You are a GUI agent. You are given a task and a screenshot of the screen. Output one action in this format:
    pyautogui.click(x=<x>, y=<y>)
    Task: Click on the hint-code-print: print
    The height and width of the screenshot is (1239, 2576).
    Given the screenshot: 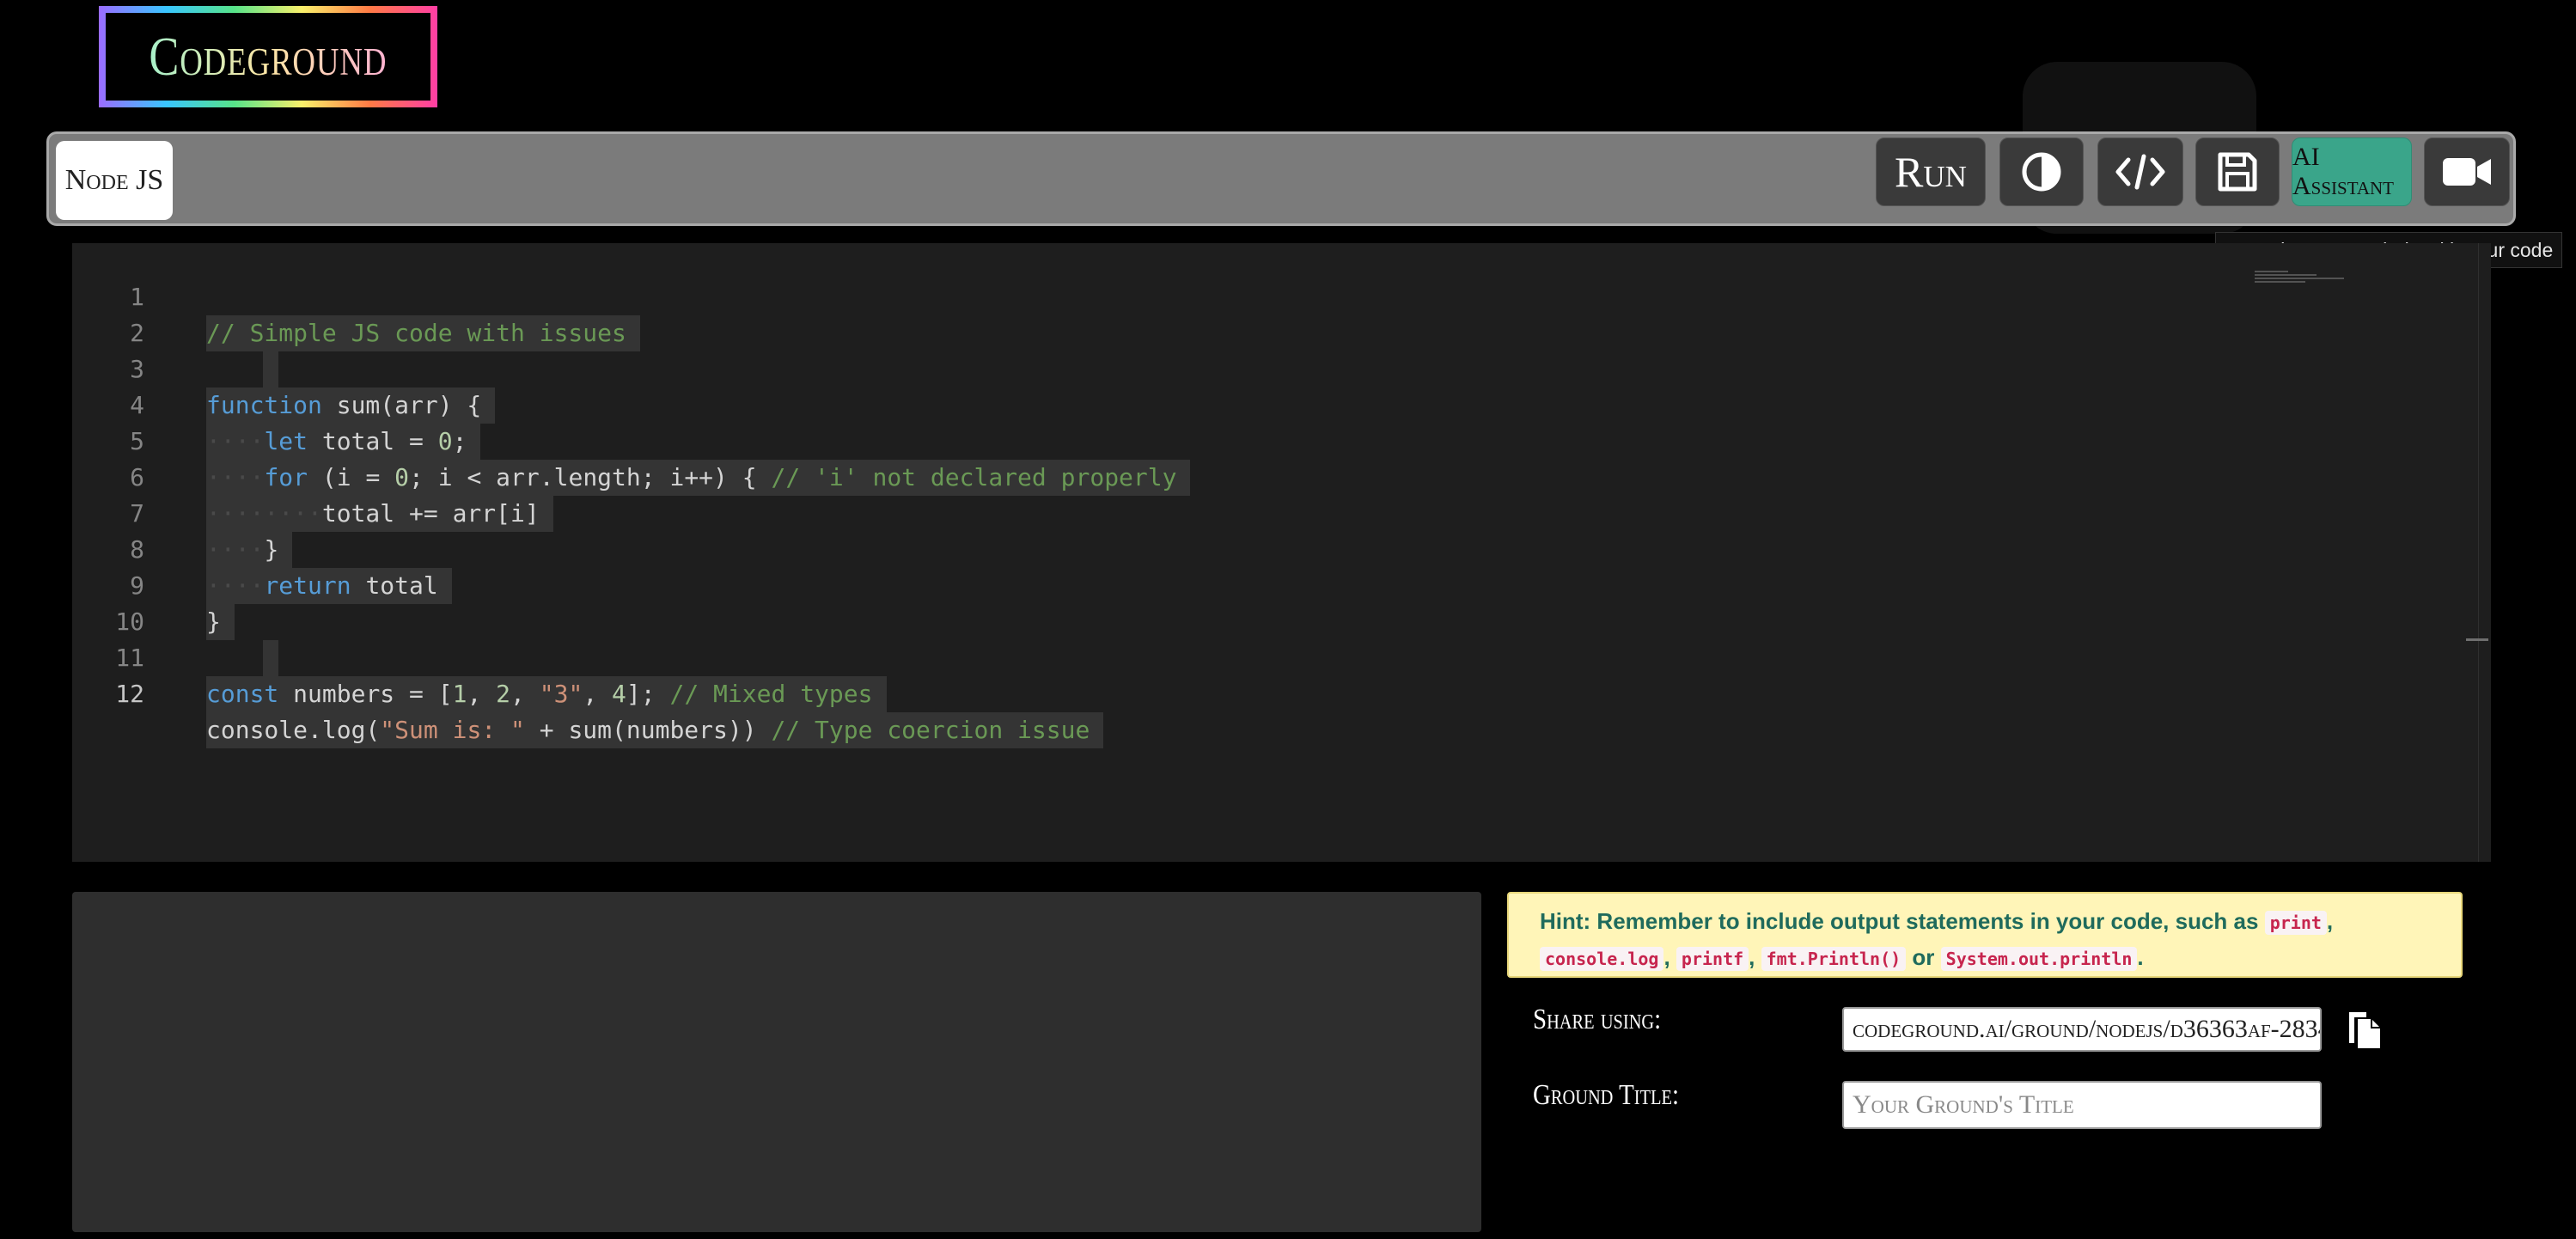 What is the action you would take?
    pyautogui.click(x=2295, y=923)
    